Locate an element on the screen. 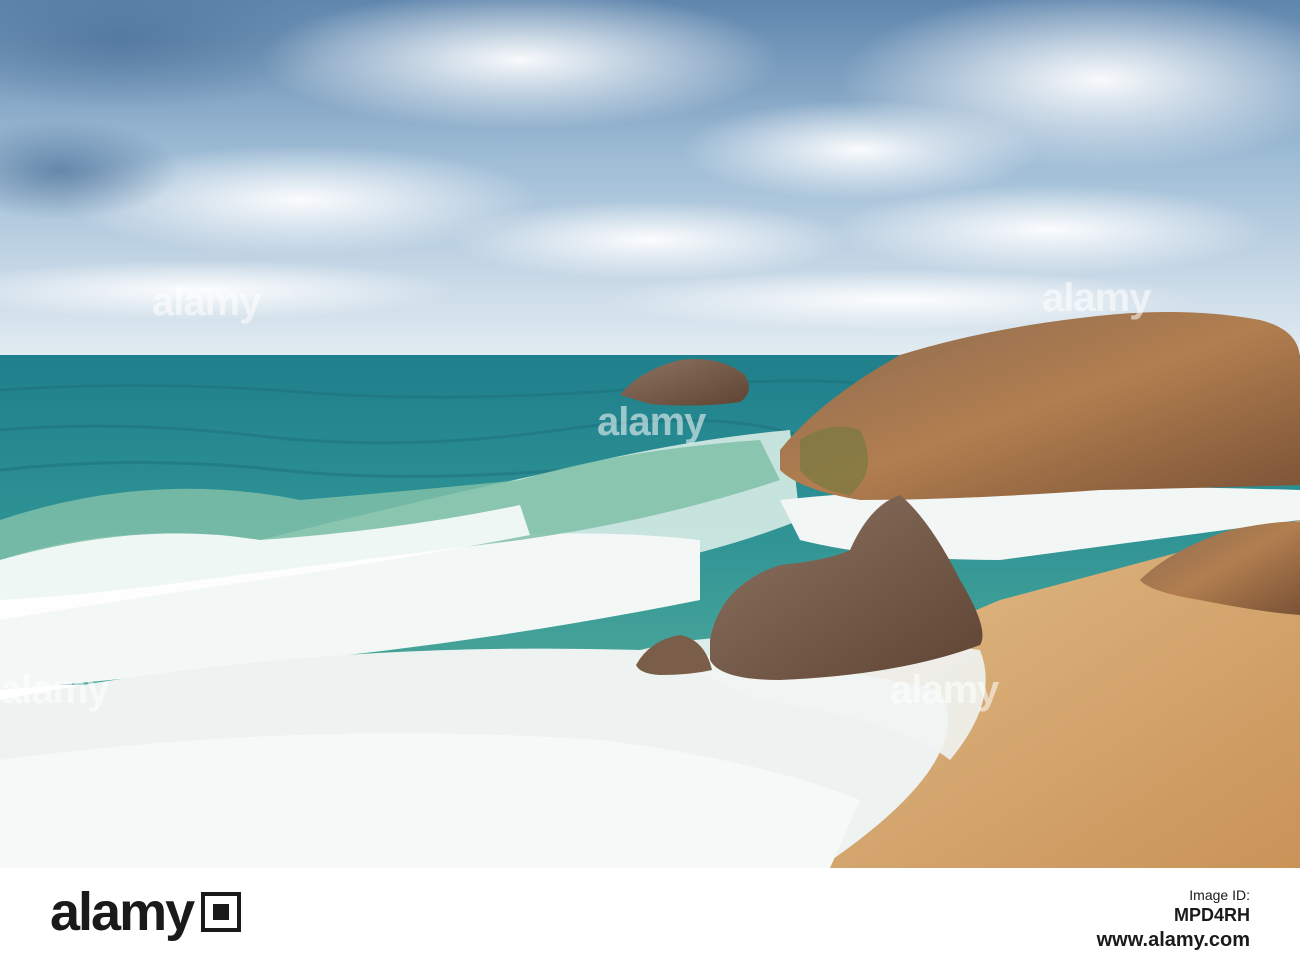  alamy-logo: alamy is located at coordinates (146, 912).